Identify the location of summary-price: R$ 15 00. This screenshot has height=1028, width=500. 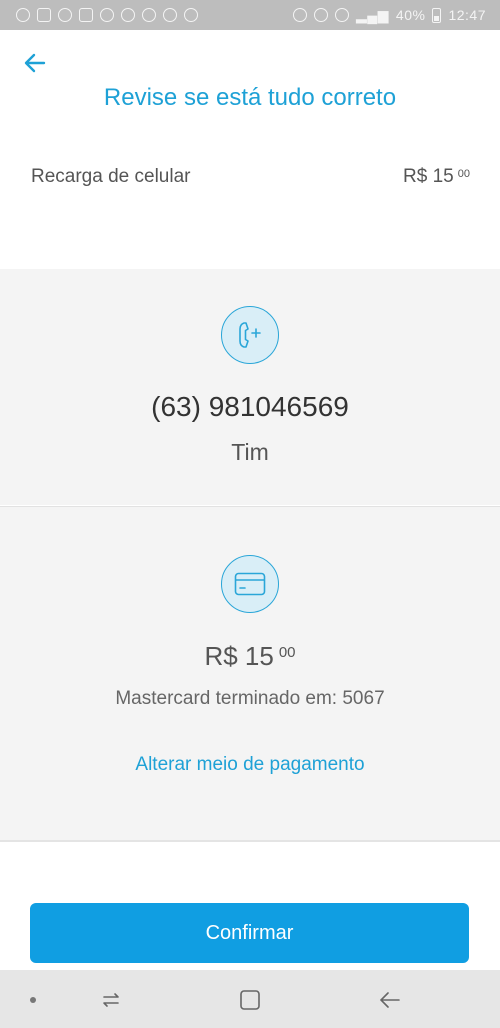
(436, 177).